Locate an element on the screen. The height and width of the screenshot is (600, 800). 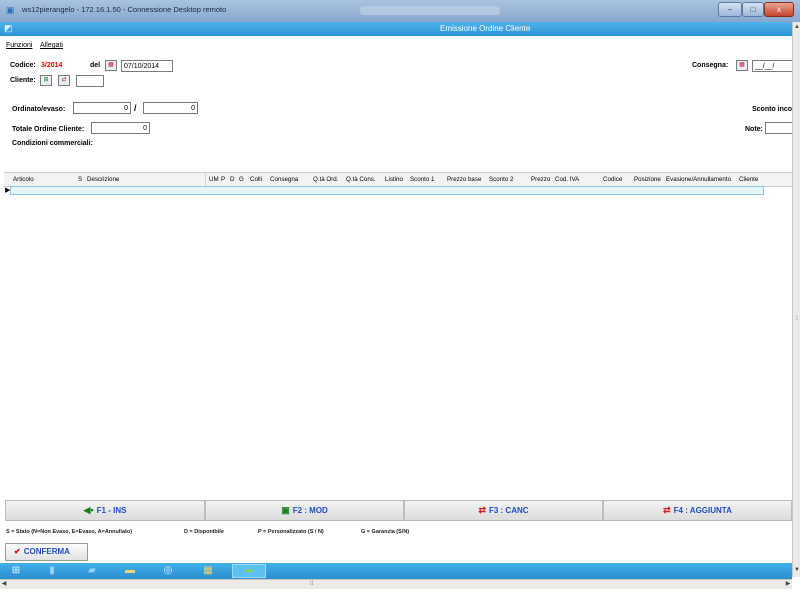
remote-desktop-icon: ▣ is located at coordinates (10, 10).